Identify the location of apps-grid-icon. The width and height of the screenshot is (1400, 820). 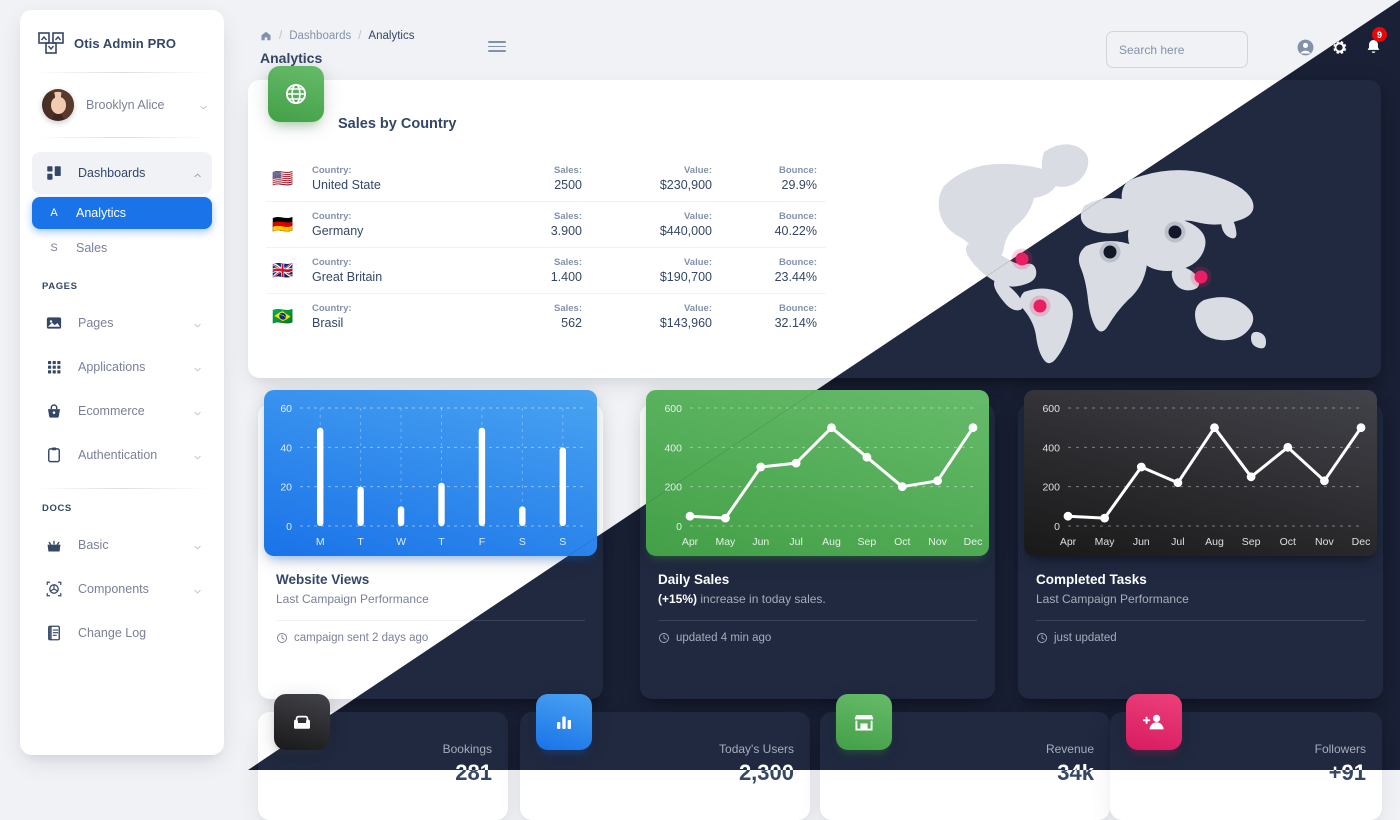
(54, 367).